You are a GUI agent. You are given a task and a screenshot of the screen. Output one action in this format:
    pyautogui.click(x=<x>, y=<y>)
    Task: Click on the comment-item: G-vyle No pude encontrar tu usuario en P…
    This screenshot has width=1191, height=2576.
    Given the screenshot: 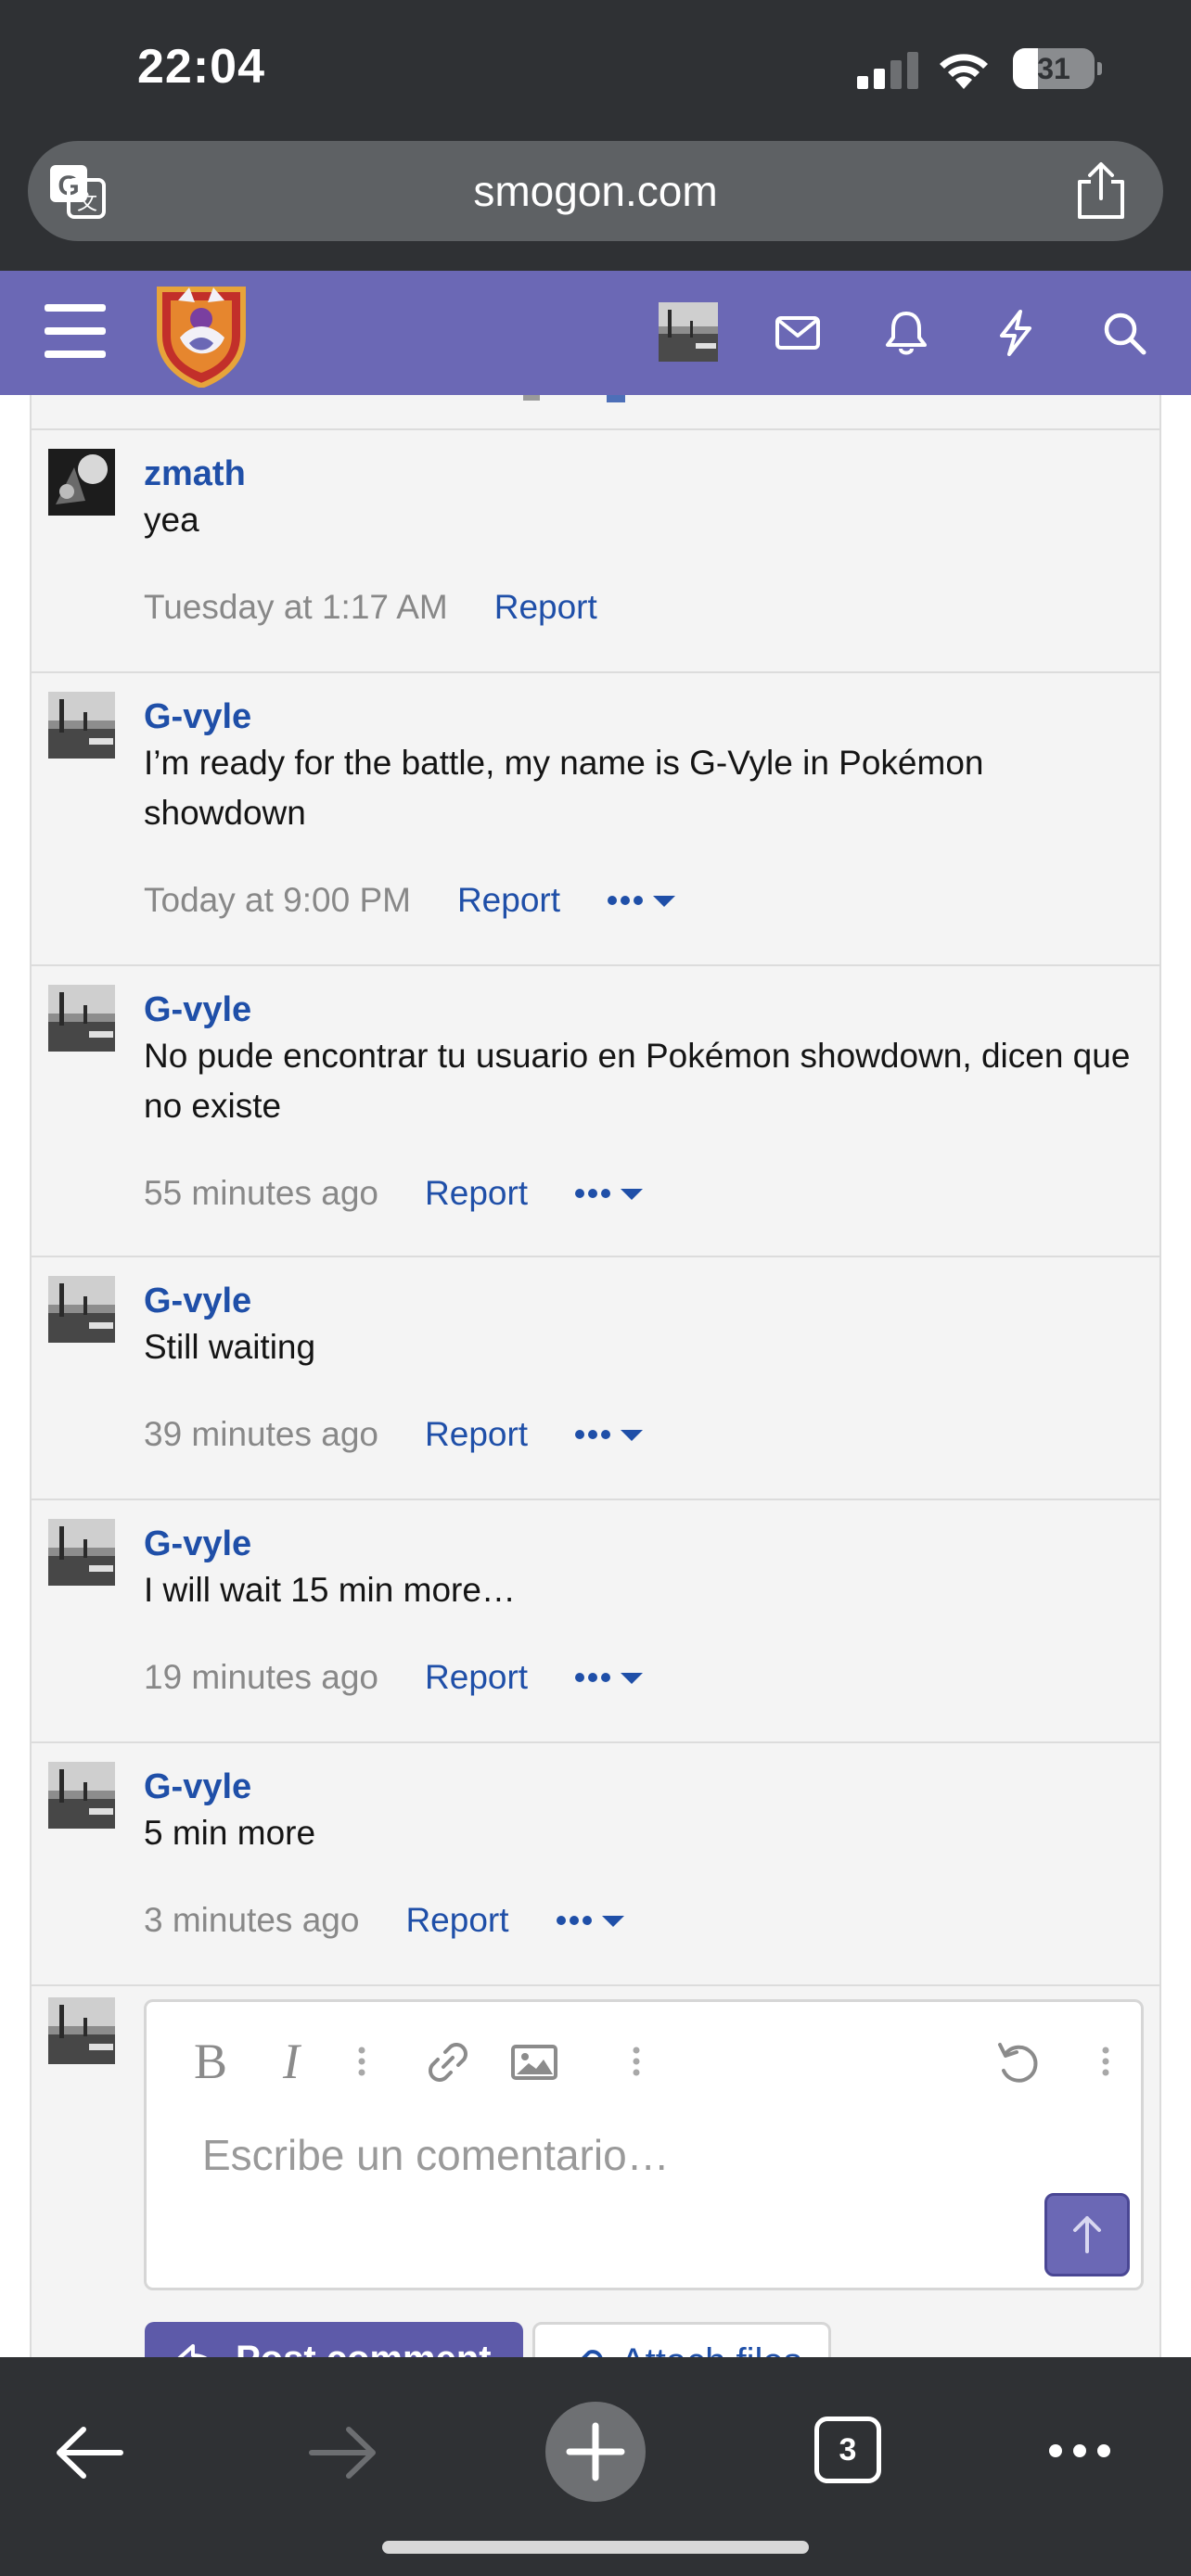 What is the action you would take?
    pyautogui.click(x=595, y=1111)
    